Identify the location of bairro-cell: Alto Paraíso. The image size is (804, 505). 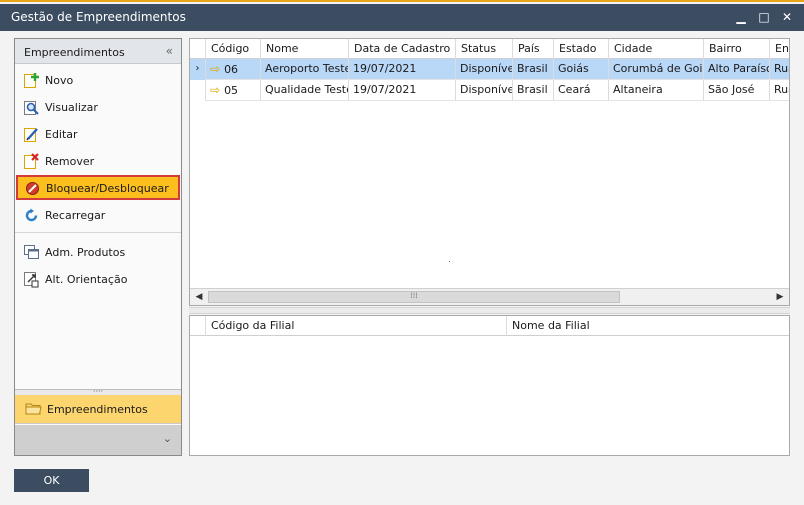
(737, 69).